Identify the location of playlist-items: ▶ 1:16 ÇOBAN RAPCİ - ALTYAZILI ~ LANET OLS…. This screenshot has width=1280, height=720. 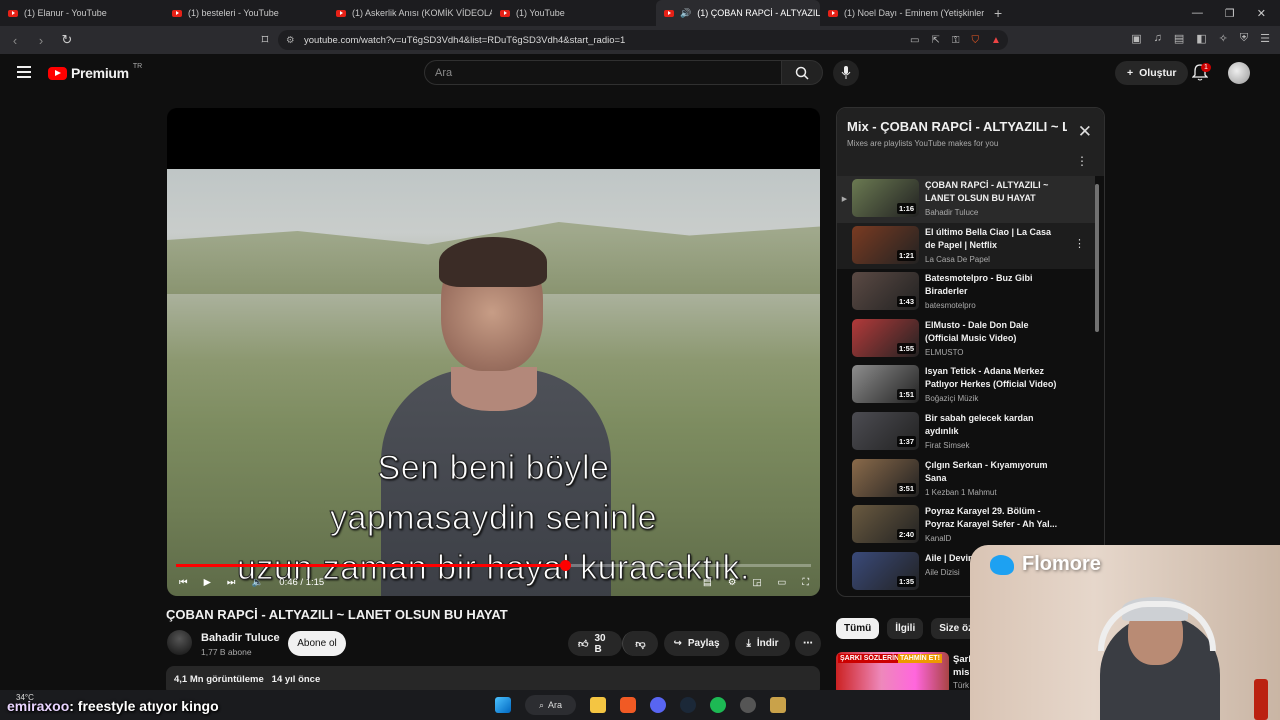
(966, 385).